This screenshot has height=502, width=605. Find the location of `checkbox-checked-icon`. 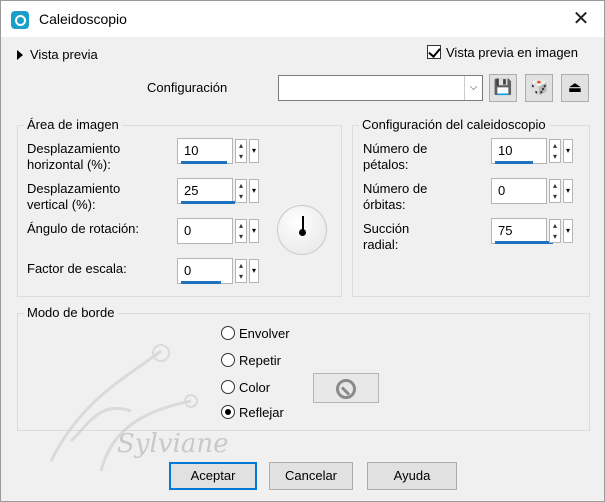

checkbox-checked-icon is located at coordinates (434, 52).